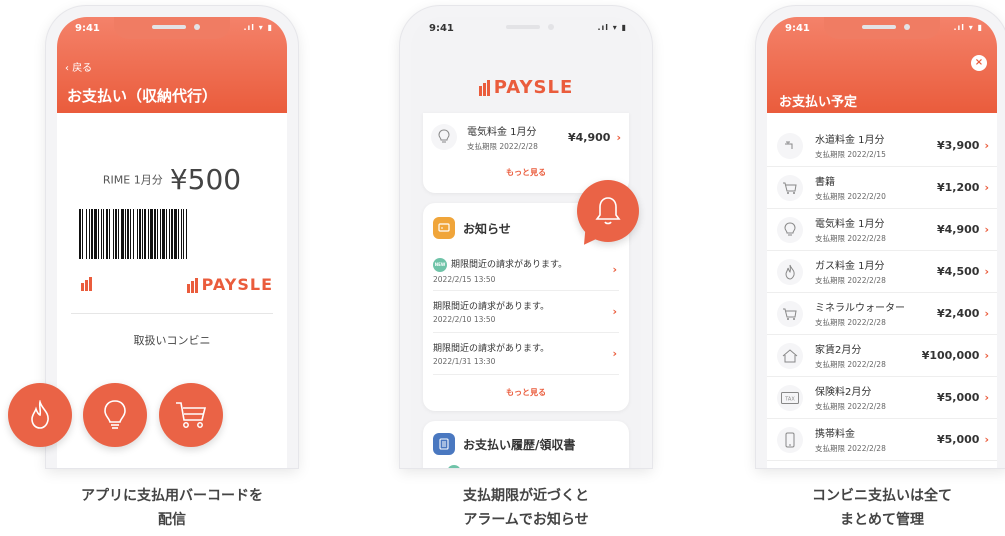  I want to click on notice-item: 期限間近の請求があります。 2022/2/10 13:50 ›, so click(526, 312).